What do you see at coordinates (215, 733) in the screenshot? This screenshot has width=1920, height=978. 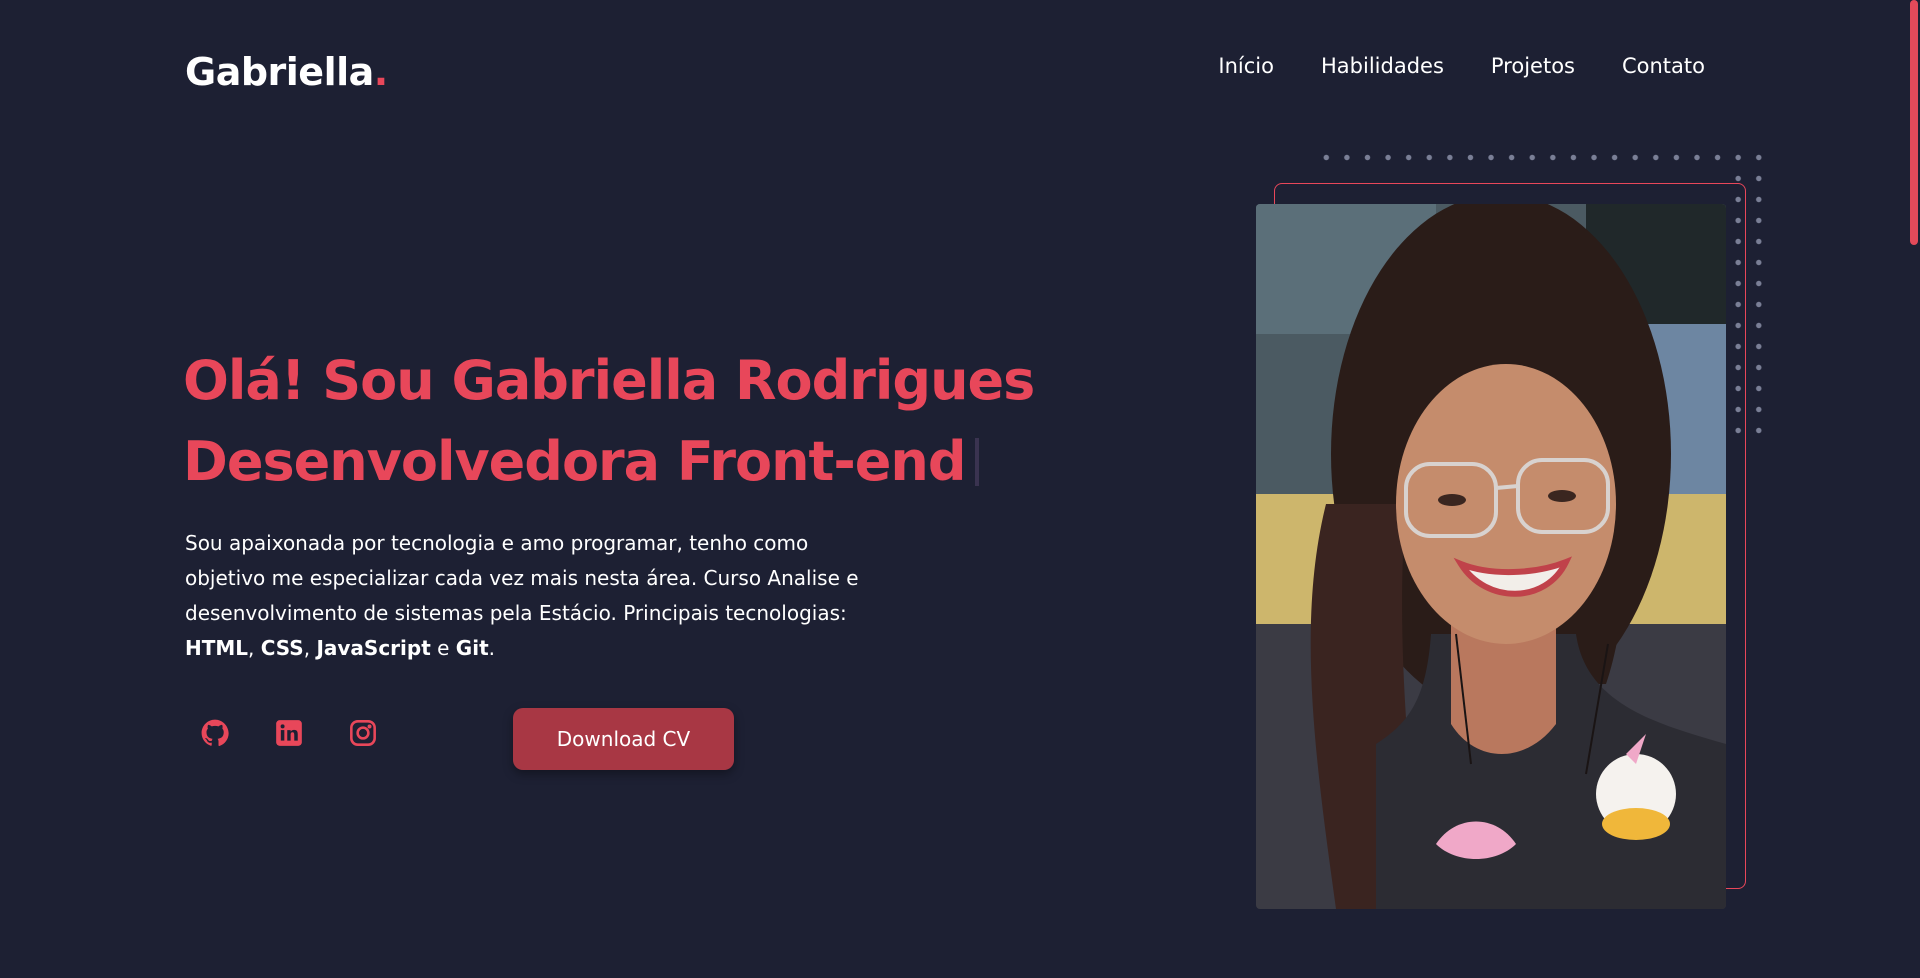 I see `github-icon` at bounding box center [215, 733].